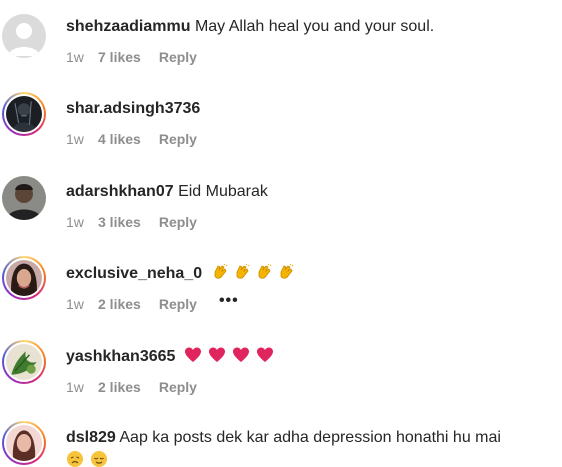 This screenshot has width=562, height=467. Describe the element at coordinates (134, 273) in the screenshot. I see `comment-username: exclusive_neha_0` at that location.